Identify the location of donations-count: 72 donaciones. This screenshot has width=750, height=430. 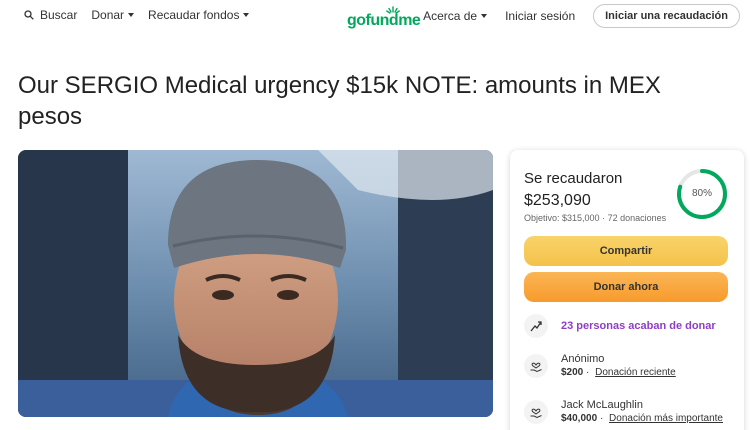
(637, 218).